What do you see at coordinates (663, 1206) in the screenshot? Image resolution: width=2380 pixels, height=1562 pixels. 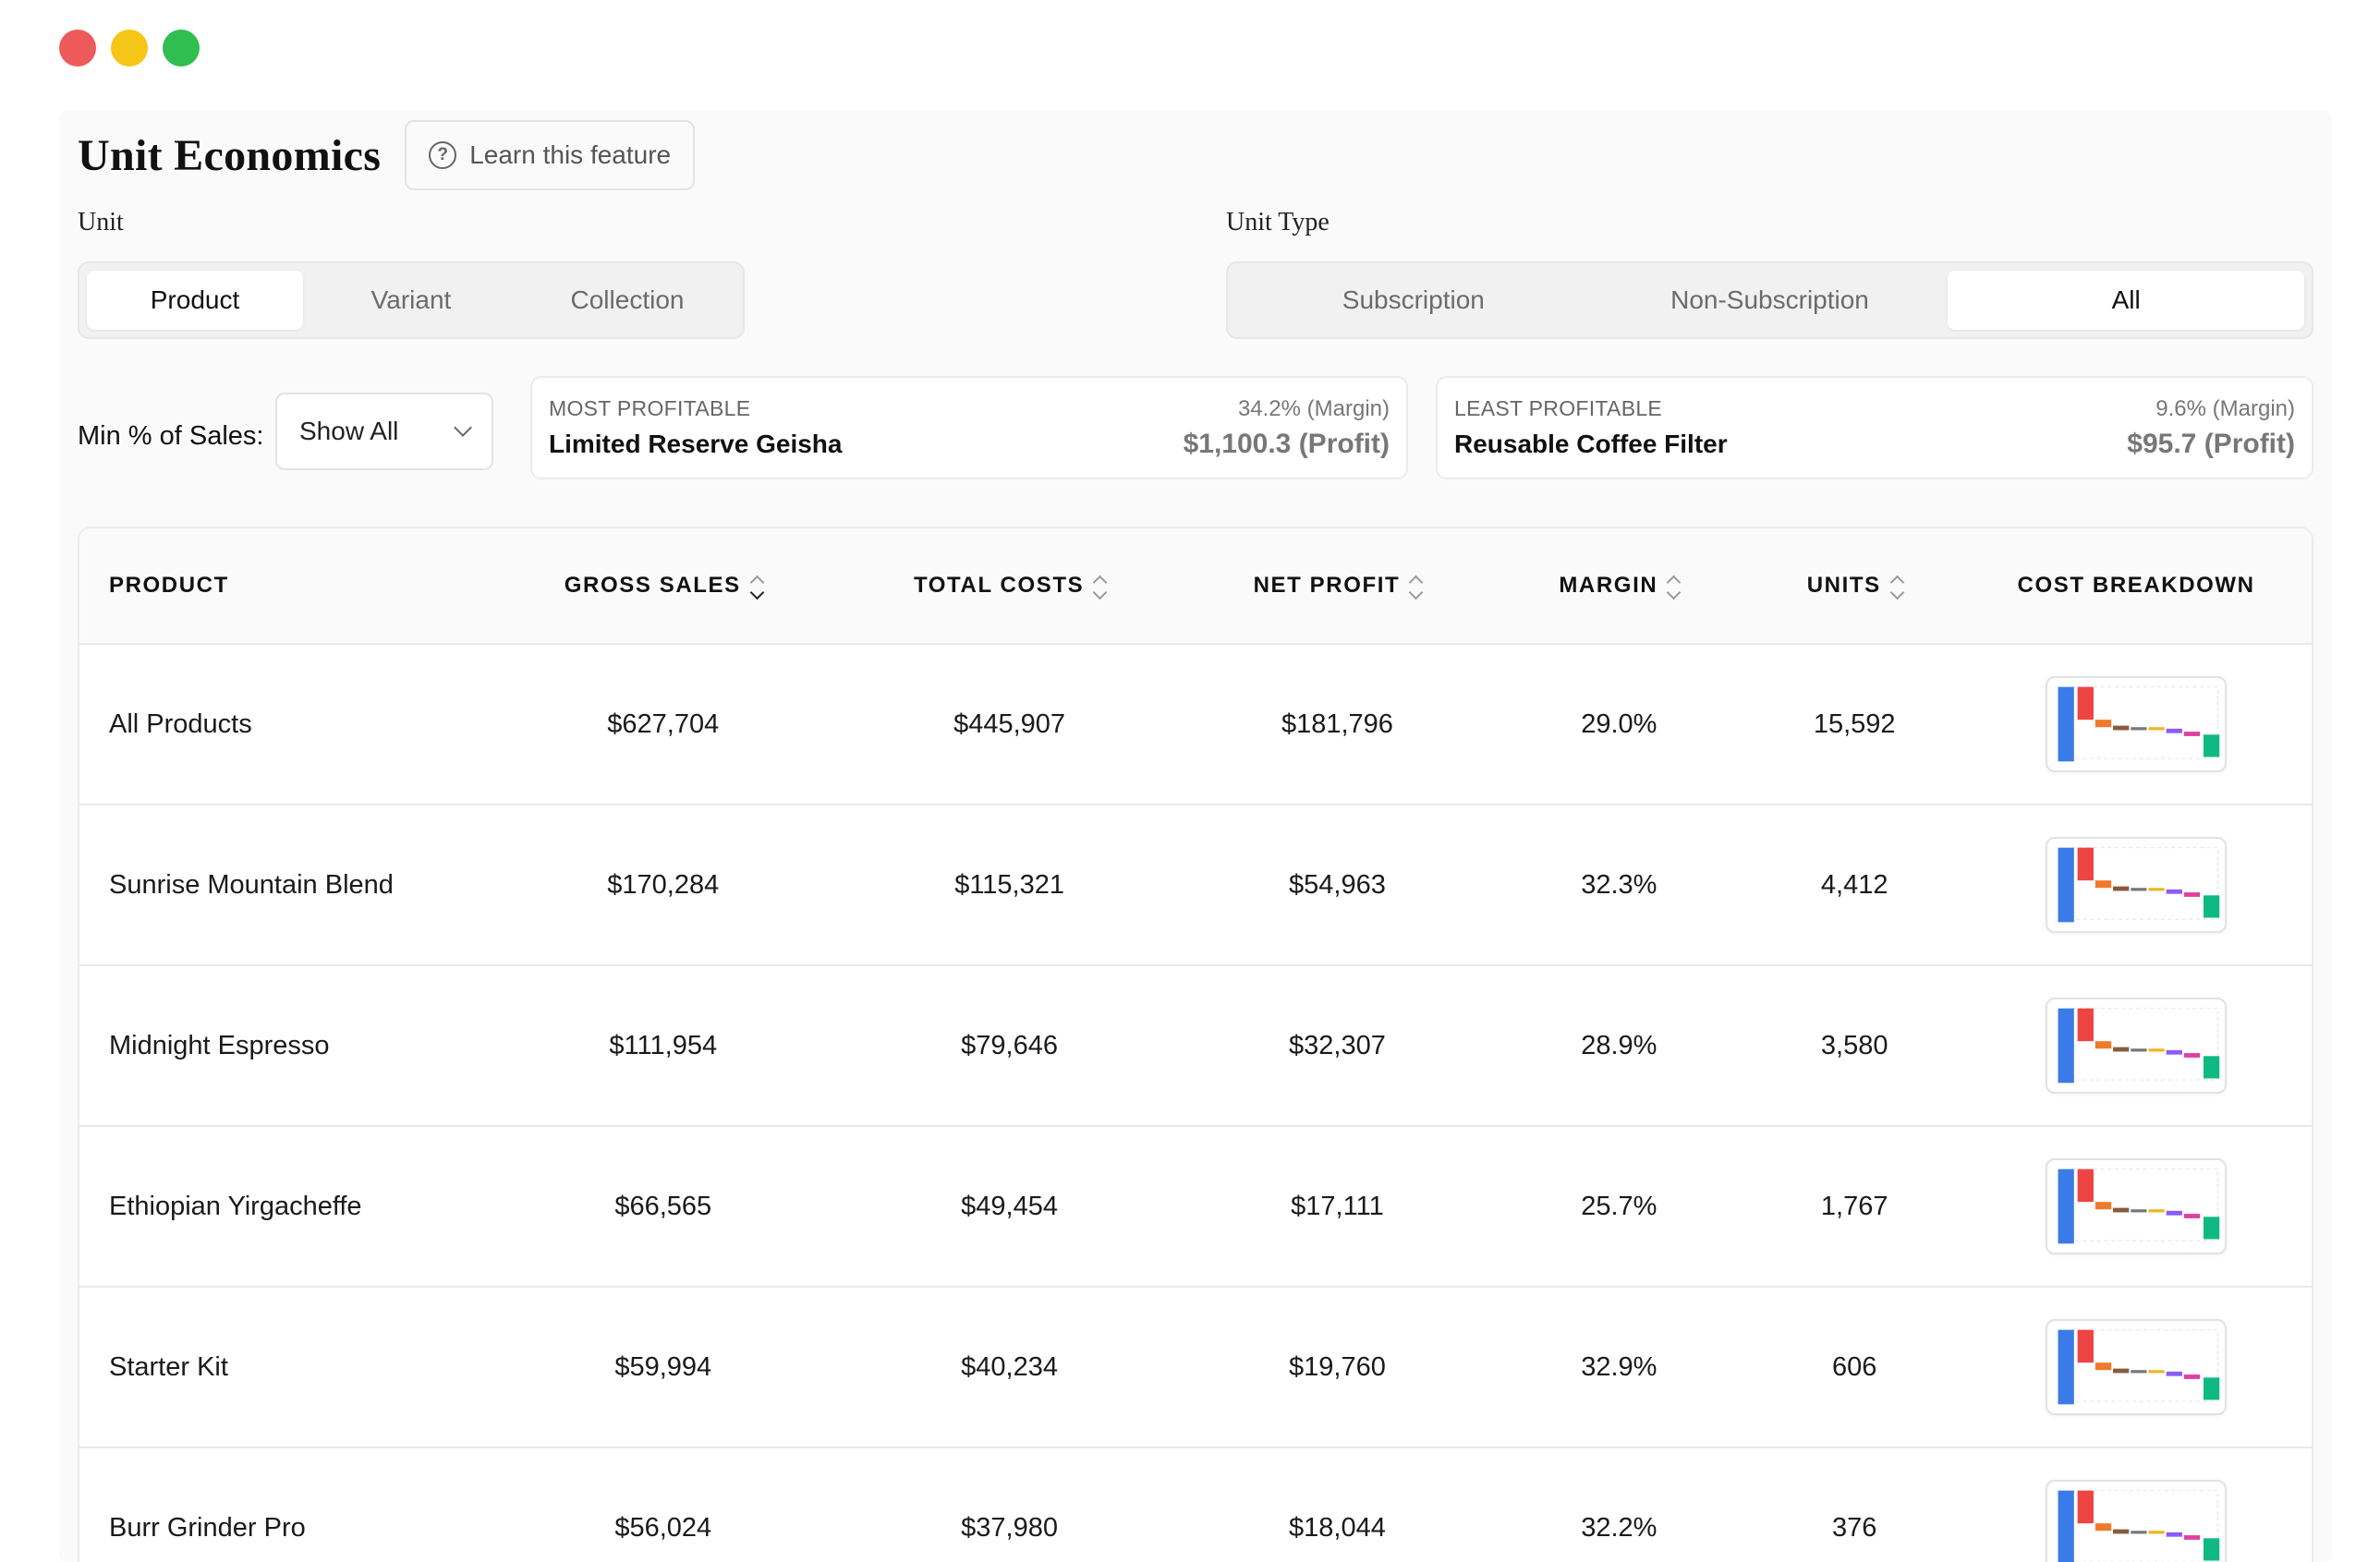 I see `gross-sales-cell: $66,565` at bounding box center [663, 1206].